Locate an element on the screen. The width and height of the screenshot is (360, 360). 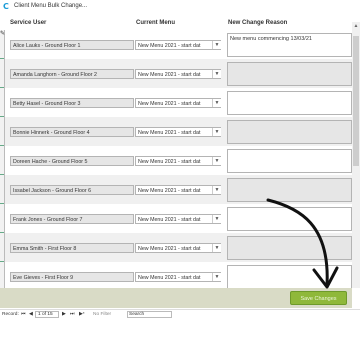
last-record-icon: ⏭ is located at coordinates (72, 314).